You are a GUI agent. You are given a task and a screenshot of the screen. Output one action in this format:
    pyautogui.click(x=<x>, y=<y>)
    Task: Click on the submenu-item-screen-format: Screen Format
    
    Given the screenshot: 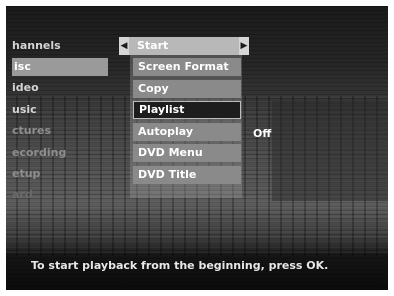 What is the action you would take?
    pyautogui.click(x=187, y=67)
    